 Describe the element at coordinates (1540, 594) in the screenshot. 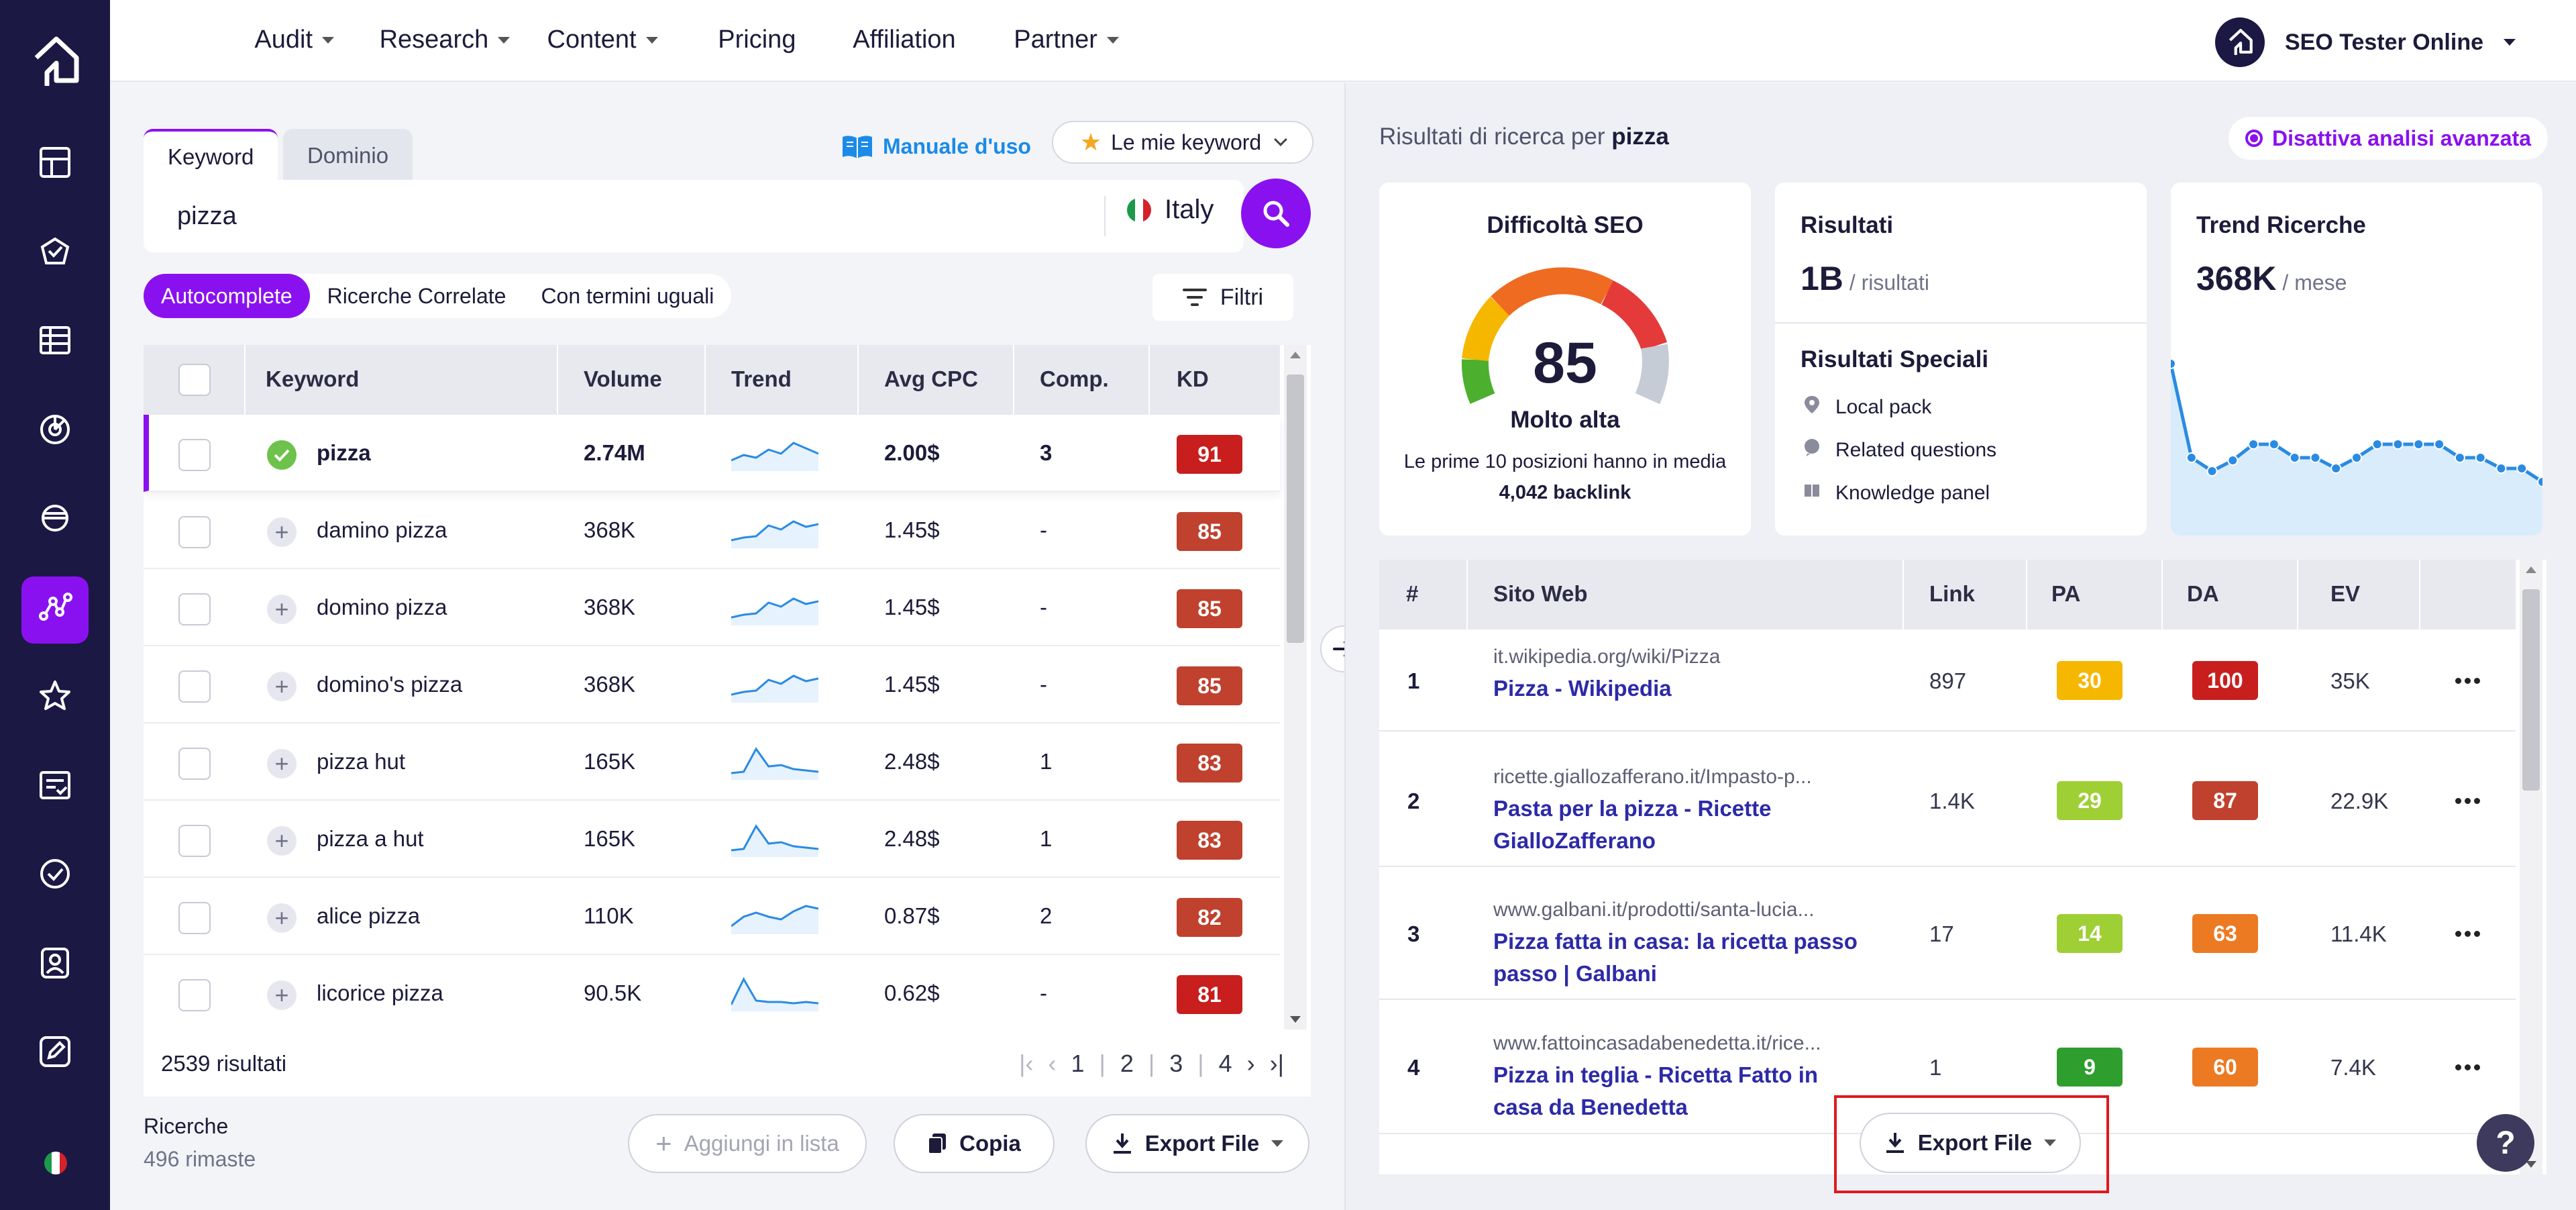

I see `col-site: Sito Web` at that location.